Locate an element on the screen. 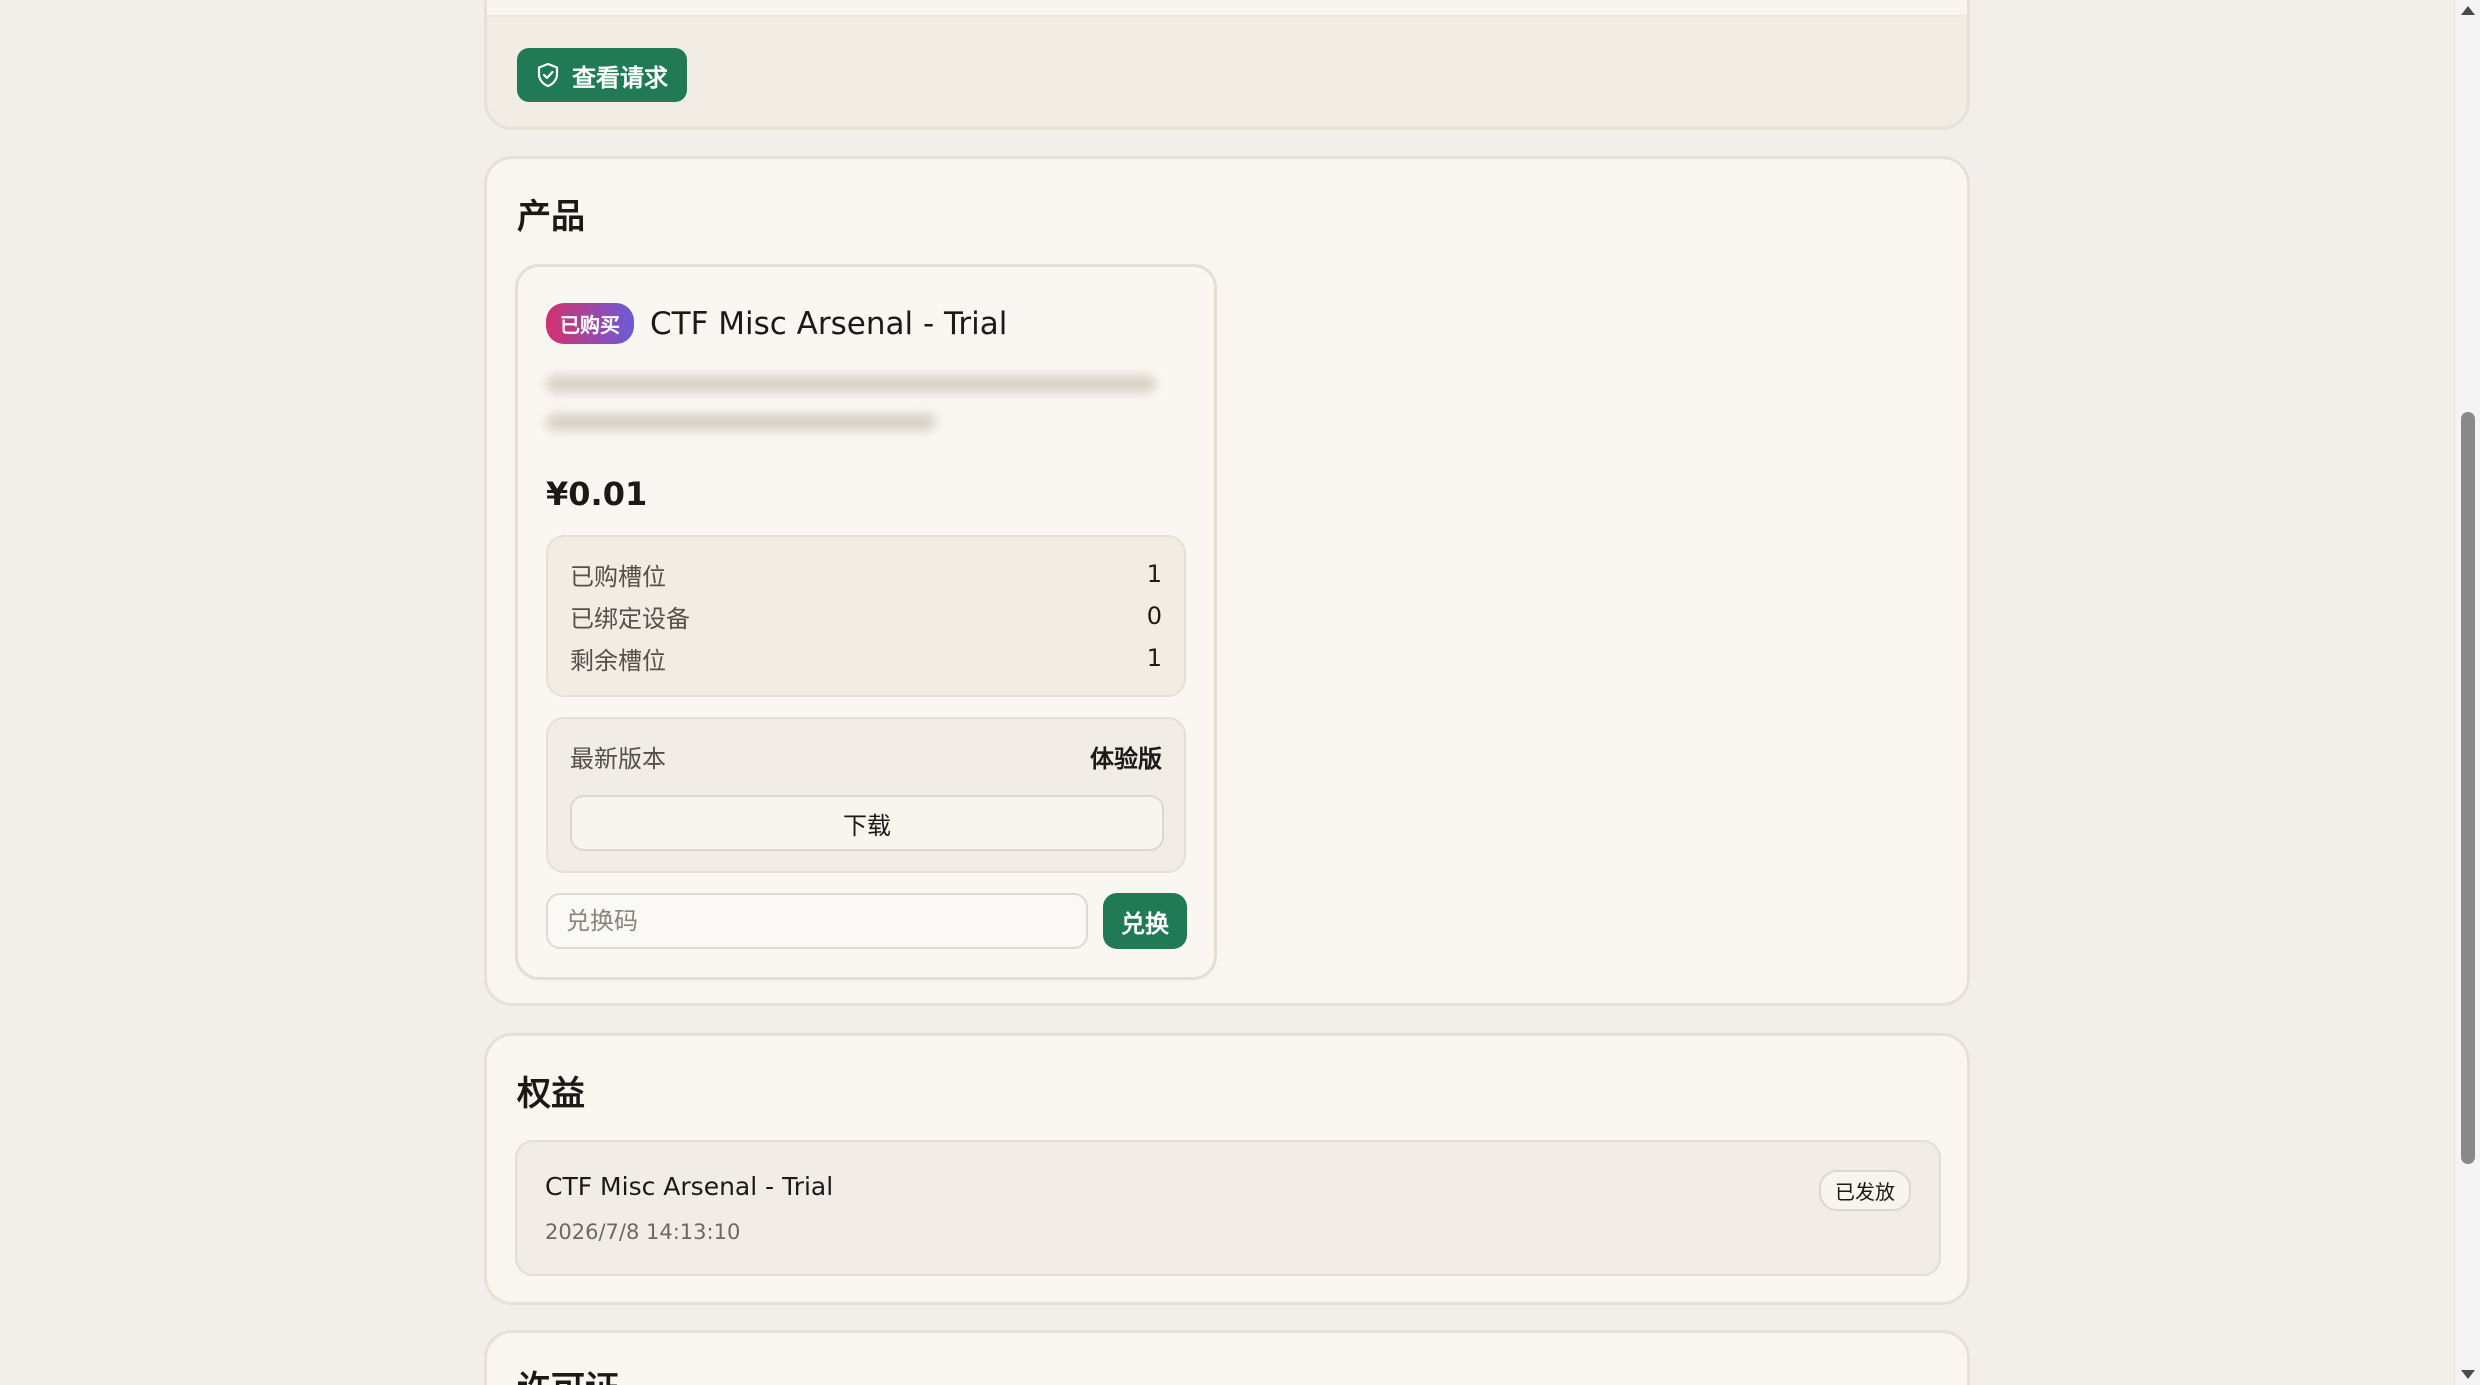 Image resolution: width=2480 pixels, height=1385 pixels. slot-stats: 已购槽位 1 已绑定设备 0 剩余槽位 1 is located at coordinates (866, 616).